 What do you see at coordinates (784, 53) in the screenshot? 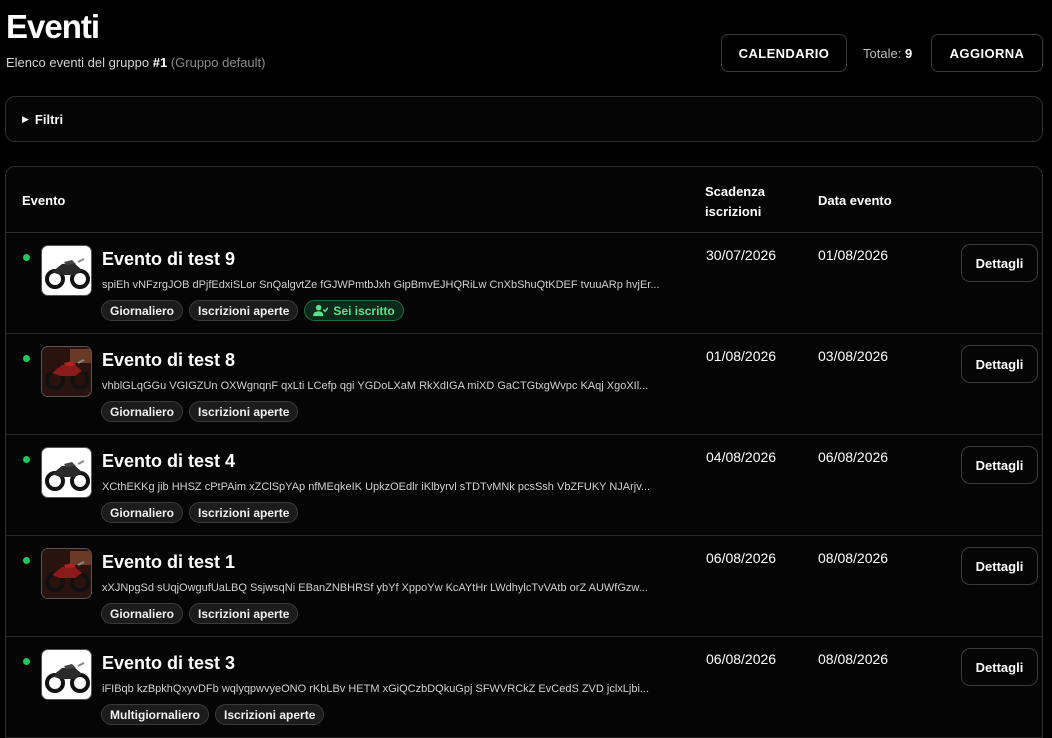
I see `calendar-button: CALENDARIO` at bounding box center [784, 53].